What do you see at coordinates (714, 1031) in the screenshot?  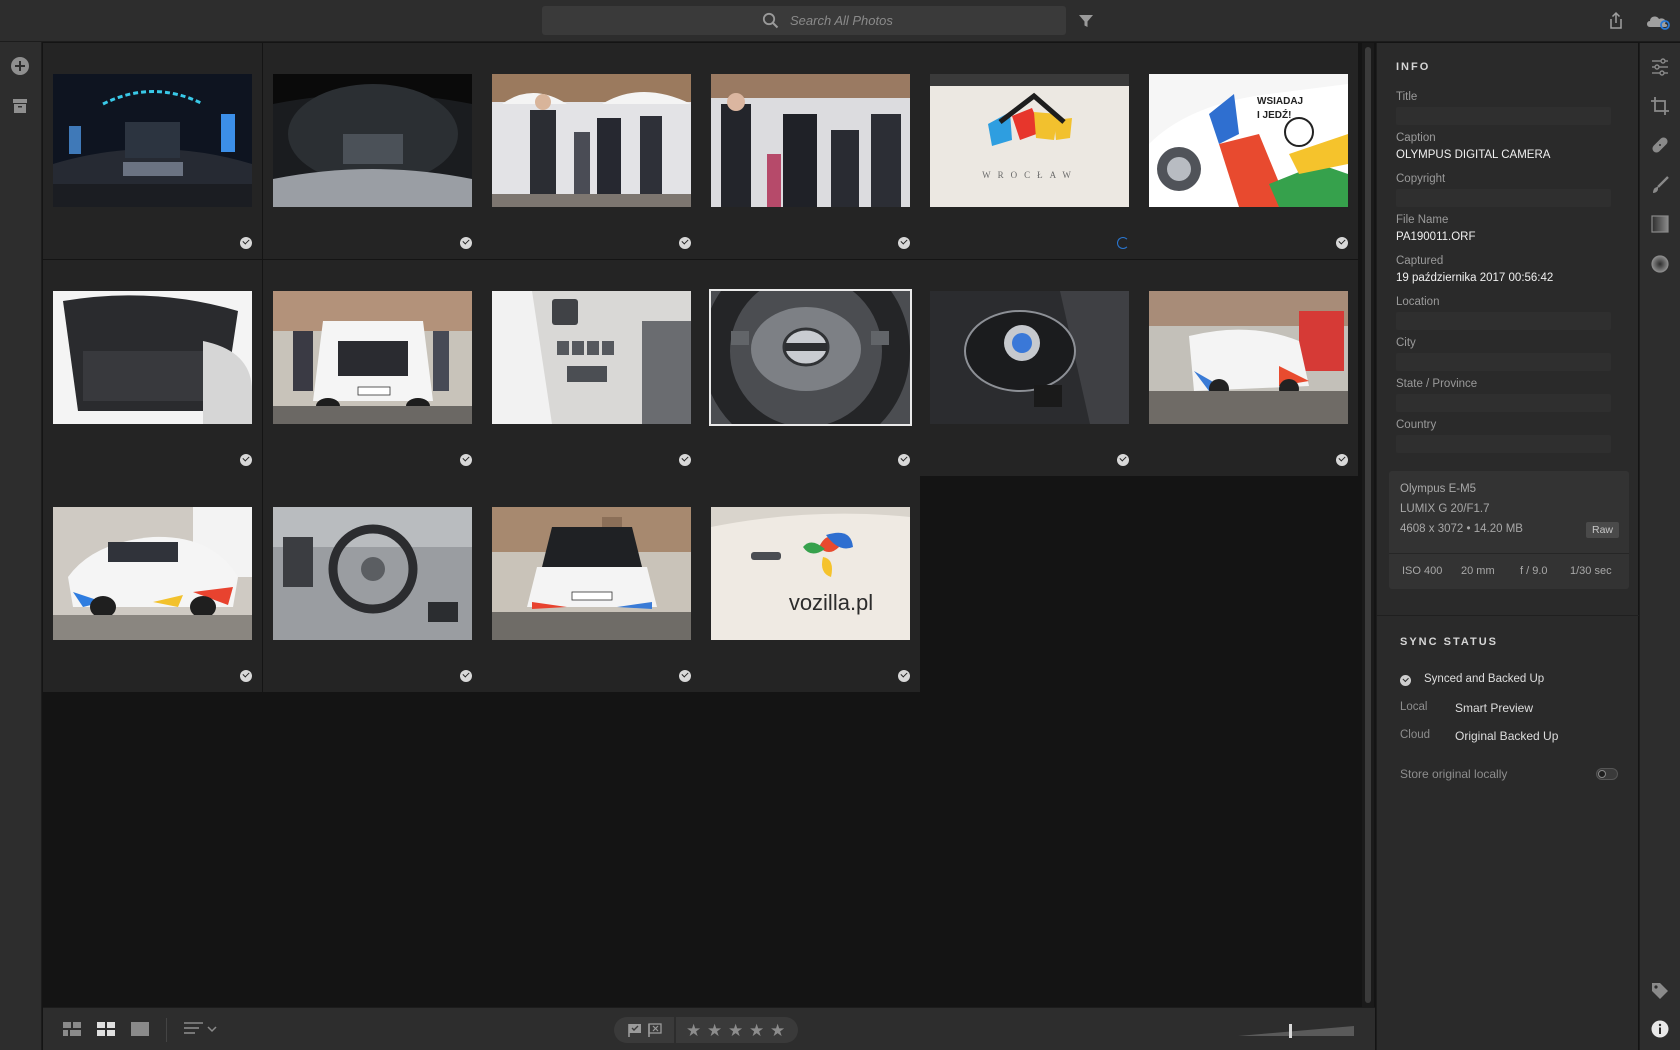 I see `star-2: ★` at bounding box center [714, 1031].